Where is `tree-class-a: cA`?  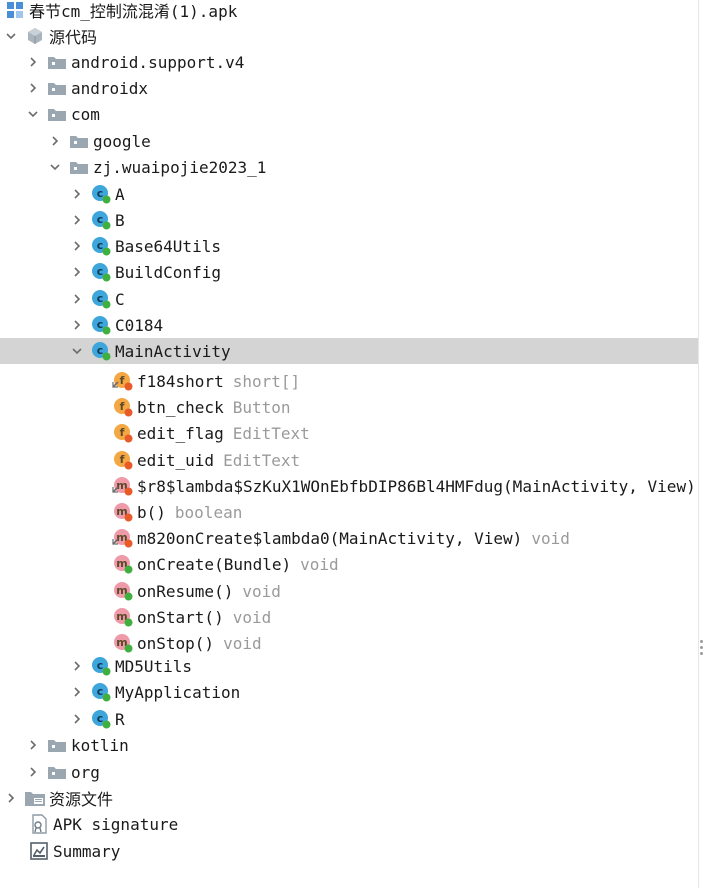
tree-class-a: cA is located at coordinates (349, 194).